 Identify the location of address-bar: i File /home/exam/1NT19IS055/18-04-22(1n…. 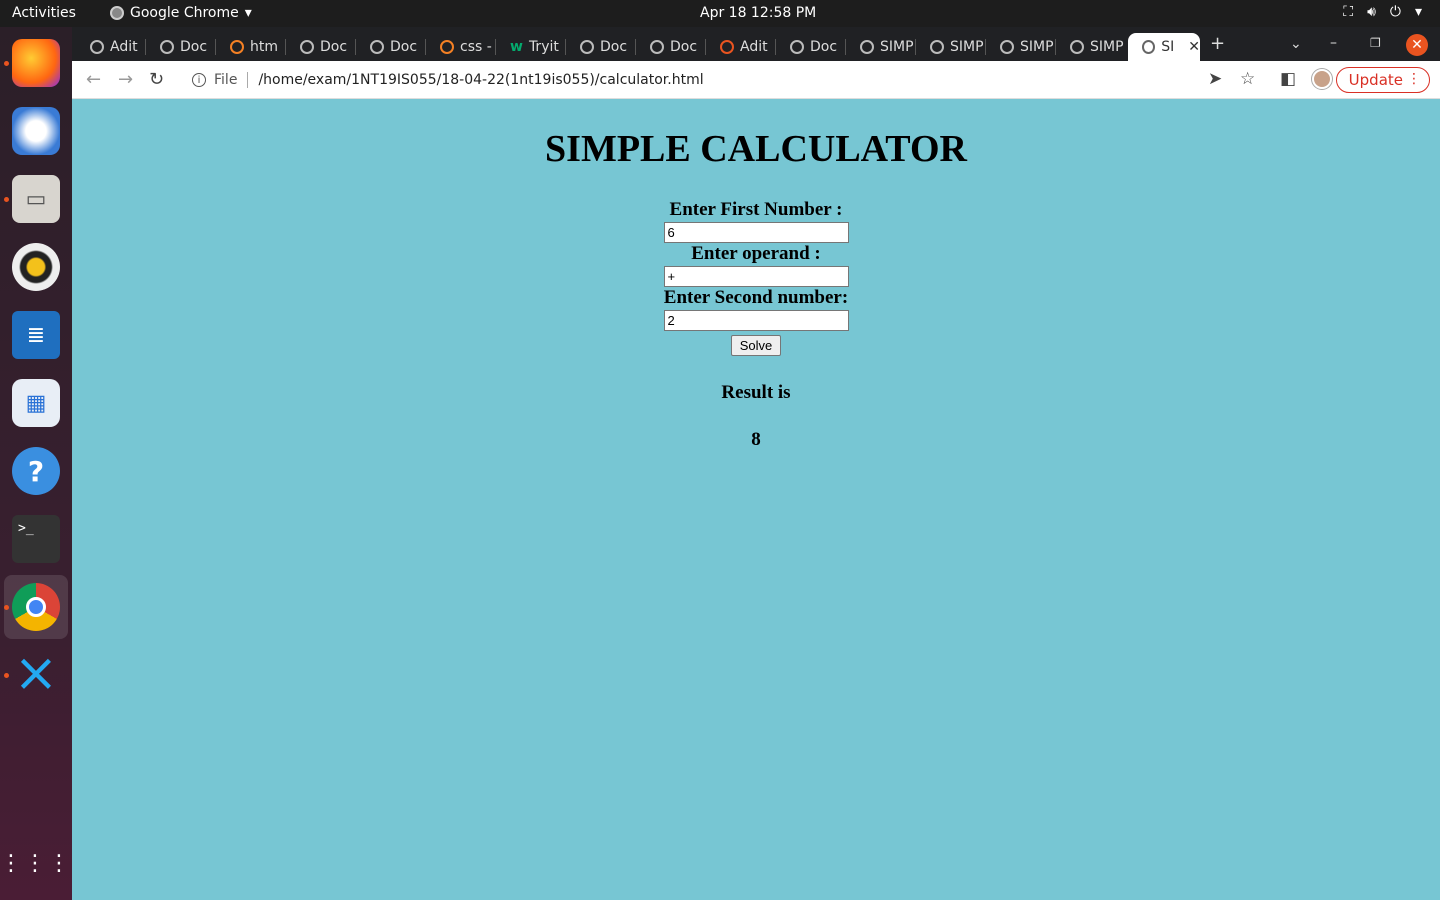
(710, 80).